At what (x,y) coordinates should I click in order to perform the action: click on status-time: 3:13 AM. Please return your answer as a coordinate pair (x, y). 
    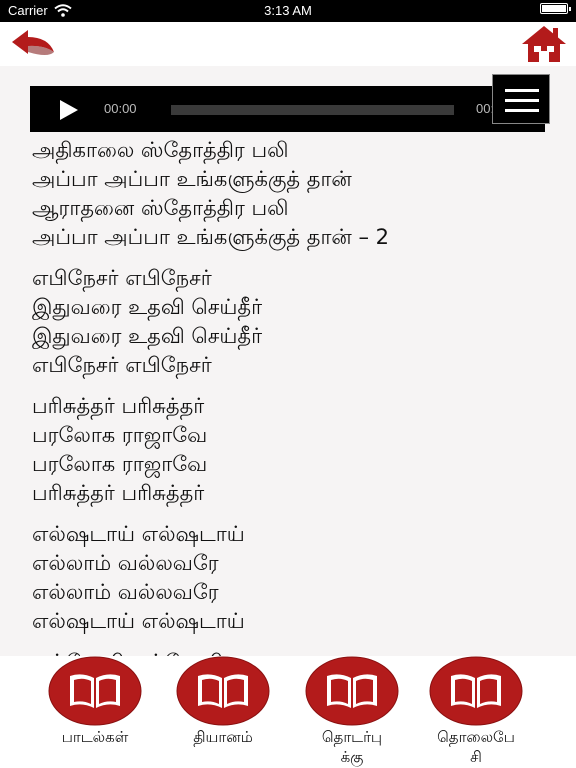
    Looking at the image, I should click on (288, 10).